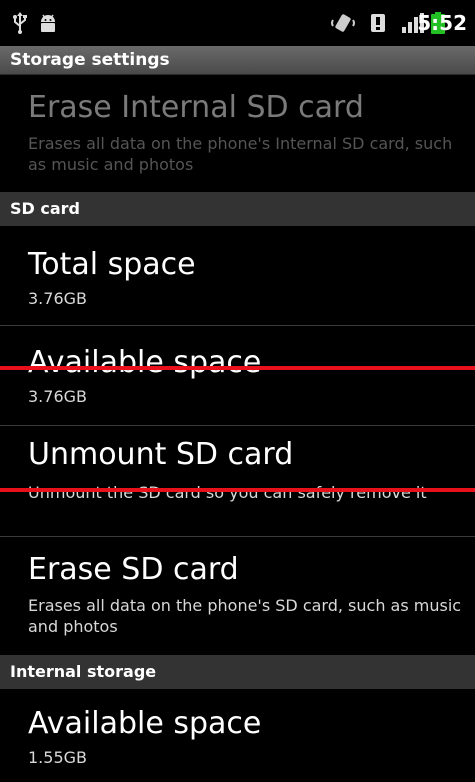  Describe the element at coordinates (48, 23) in the screenshot. I see `android-debug-icon` at that location.